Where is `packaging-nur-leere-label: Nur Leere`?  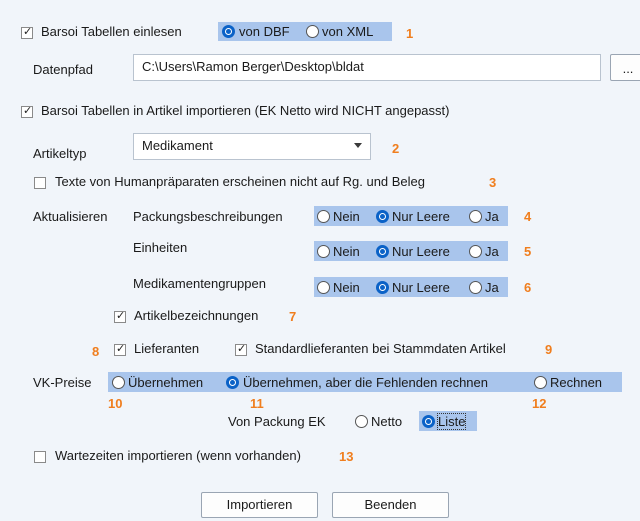
packaging-nur-leere-label: Nur Leere is located at coordinates (421, 216).